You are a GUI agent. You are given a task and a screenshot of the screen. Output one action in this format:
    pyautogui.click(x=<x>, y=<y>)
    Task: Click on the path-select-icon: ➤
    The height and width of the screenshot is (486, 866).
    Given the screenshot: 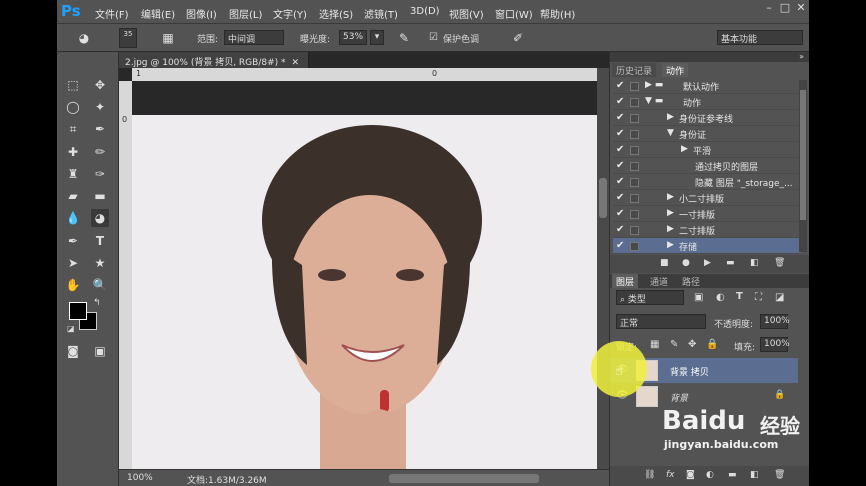 What is the action you would take?
    pyautogui.click(x=73, y=263)
    